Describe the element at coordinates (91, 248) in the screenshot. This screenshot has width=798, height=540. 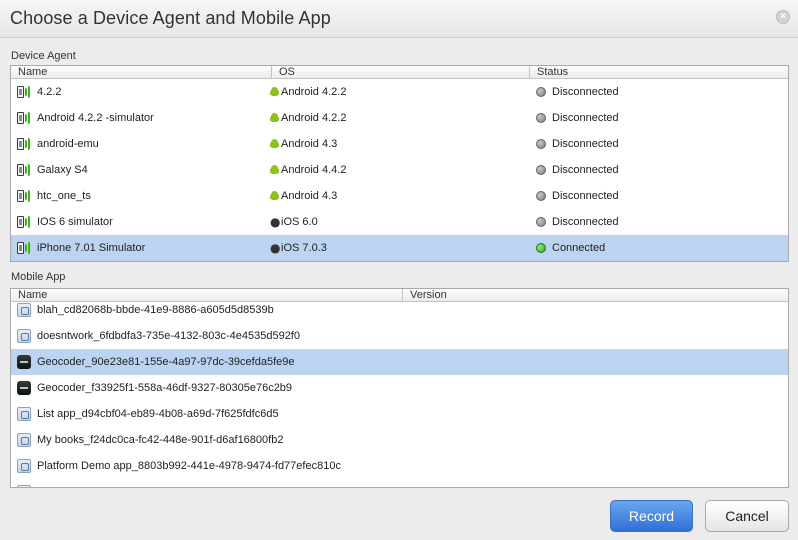
I see `device-name: iPhone 7.01 Simulator` at that location.